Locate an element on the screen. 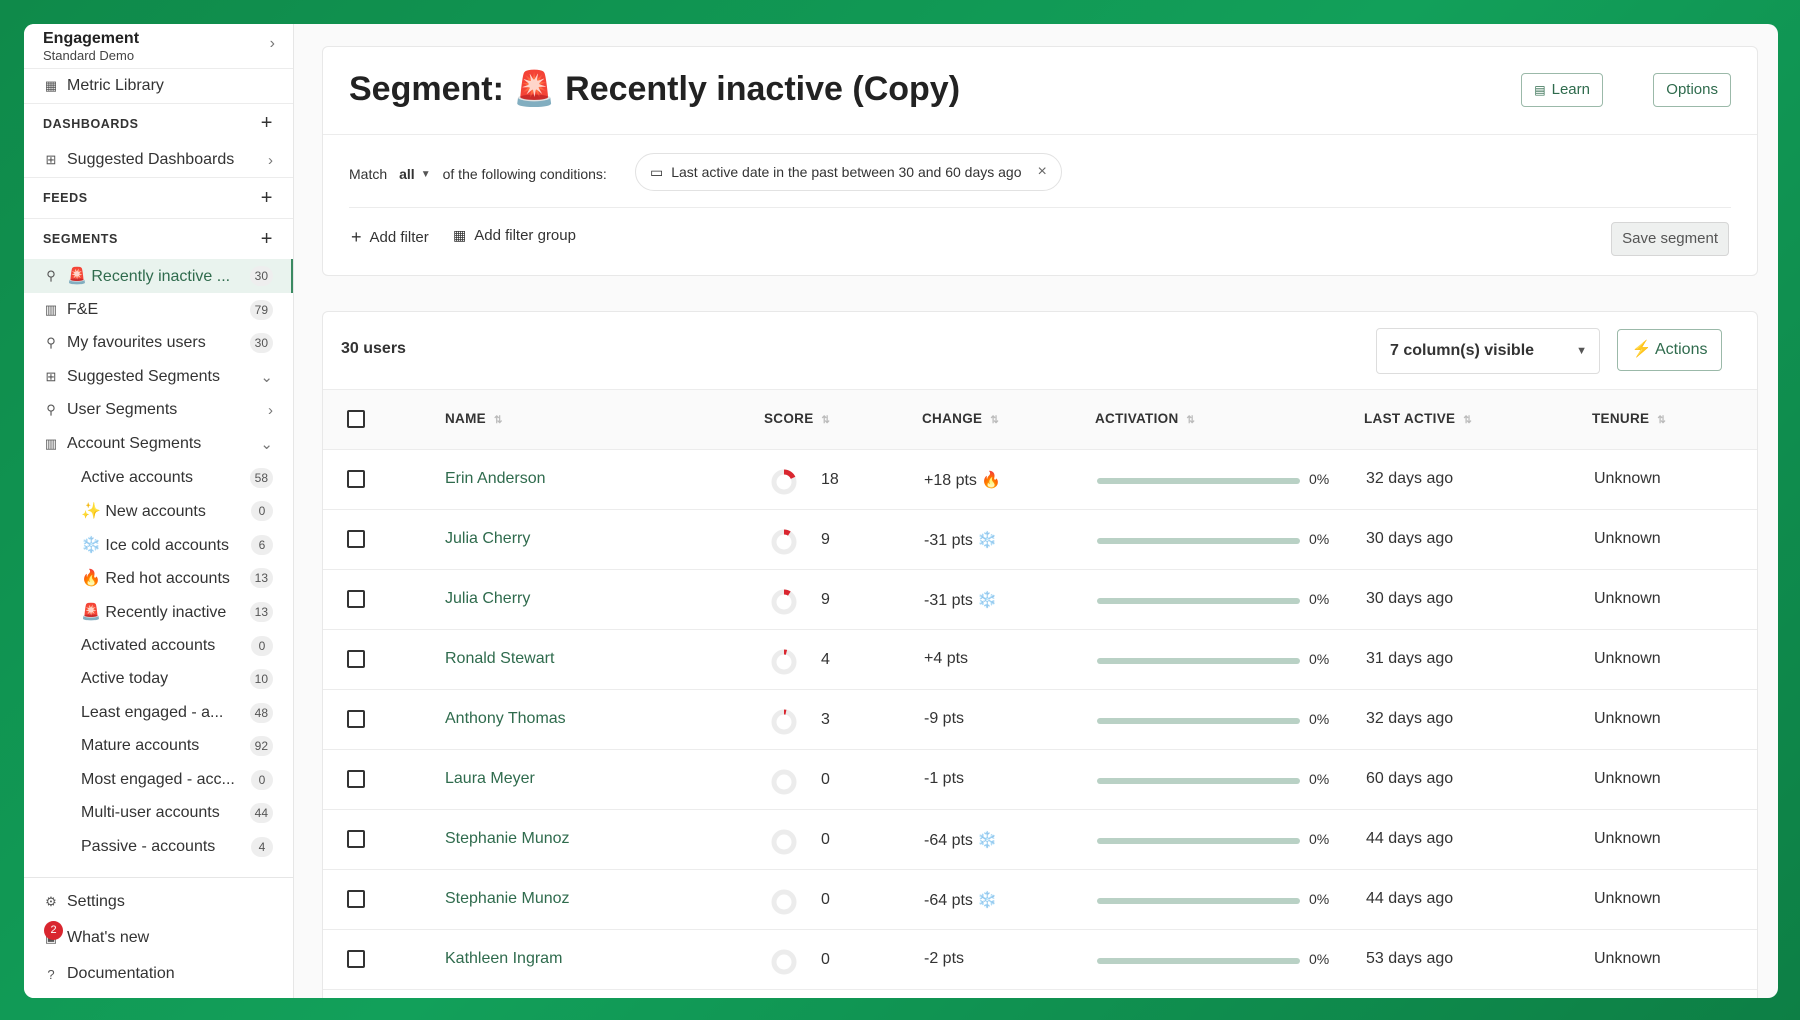  sidebar-subitem: ❄️ Ice cold accounts 6 is located at coordinates (158, 545).